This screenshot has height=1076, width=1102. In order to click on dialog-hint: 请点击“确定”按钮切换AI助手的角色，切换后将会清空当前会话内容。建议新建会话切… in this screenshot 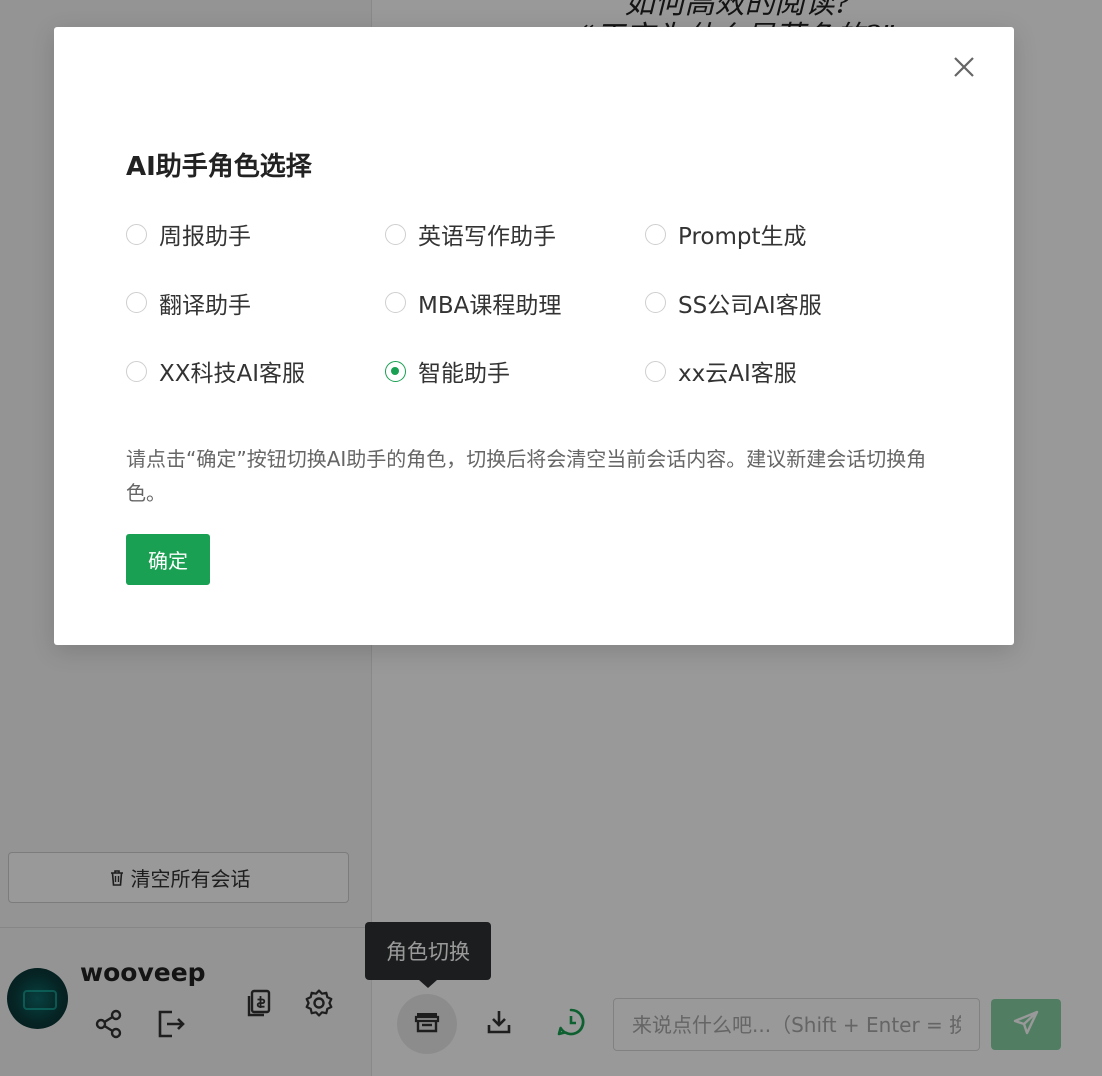, I will do `click(526, 476)`.